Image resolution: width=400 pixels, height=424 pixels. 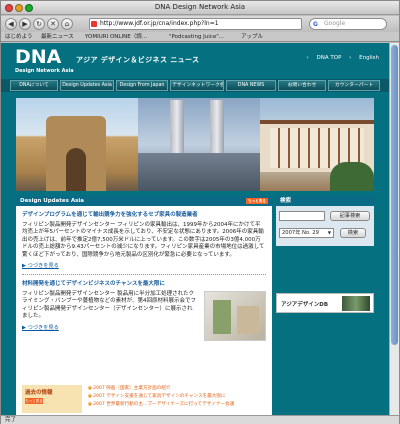 I want to click on search-section-title: 検索, so click(x=325, y=201).